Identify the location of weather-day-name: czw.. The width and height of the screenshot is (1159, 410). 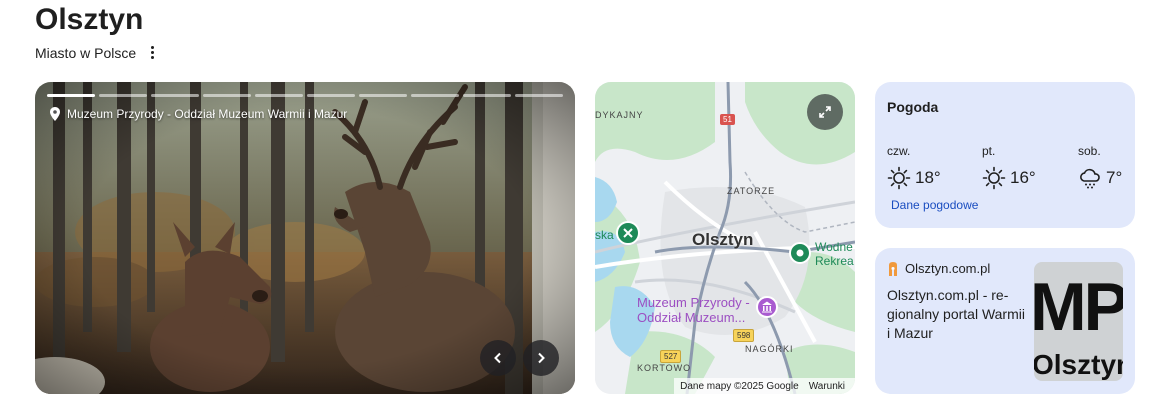
(899, 151).